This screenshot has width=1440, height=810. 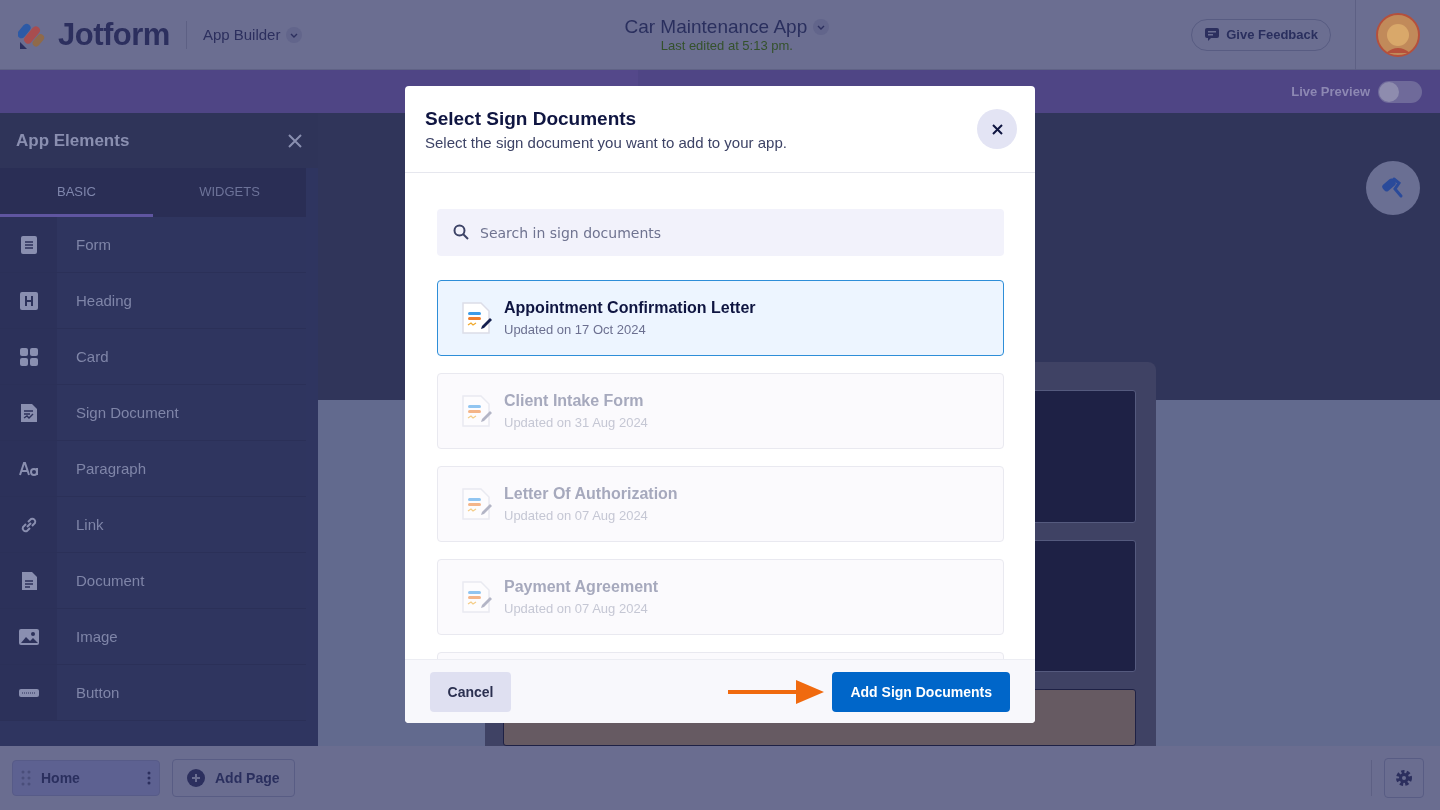 I want to click on settings-button, so click(x=1404, y=778).